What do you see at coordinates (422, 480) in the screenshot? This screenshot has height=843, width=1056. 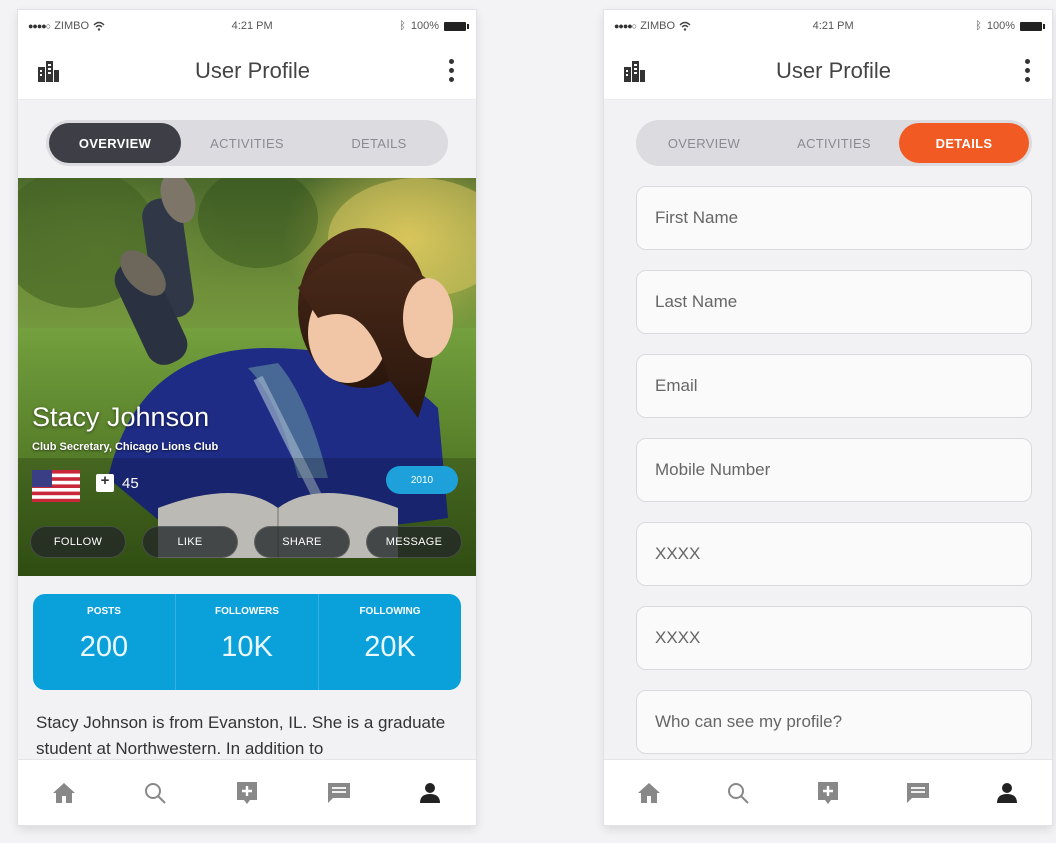 I see `member-since-badge: 2010` at bounding box center [422, 480].